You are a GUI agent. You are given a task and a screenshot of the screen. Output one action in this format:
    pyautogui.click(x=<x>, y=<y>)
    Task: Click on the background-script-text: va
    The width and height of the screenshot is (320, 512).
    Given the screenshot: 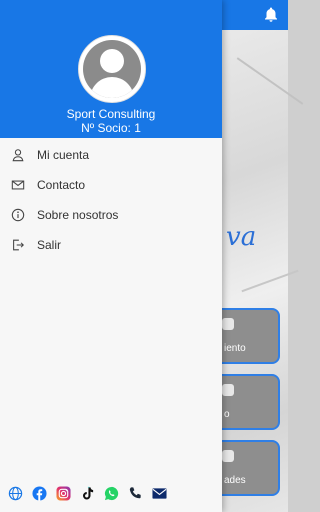 What is the action you would take?
    pyautogui.click(x=241, y=237)
    